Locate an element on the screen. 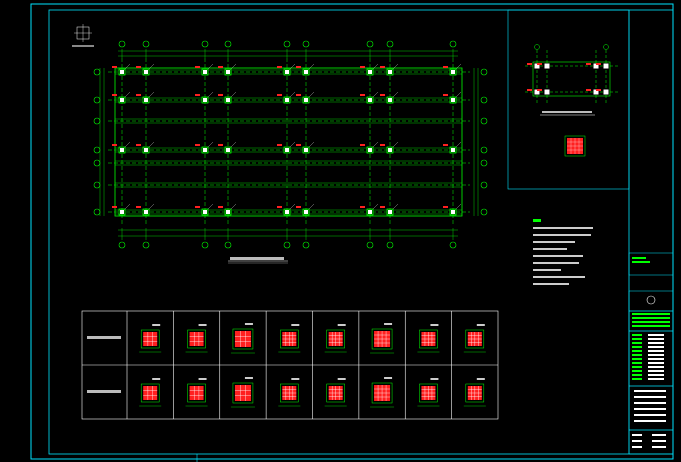  notes-block is located at coordinates (563, 252).